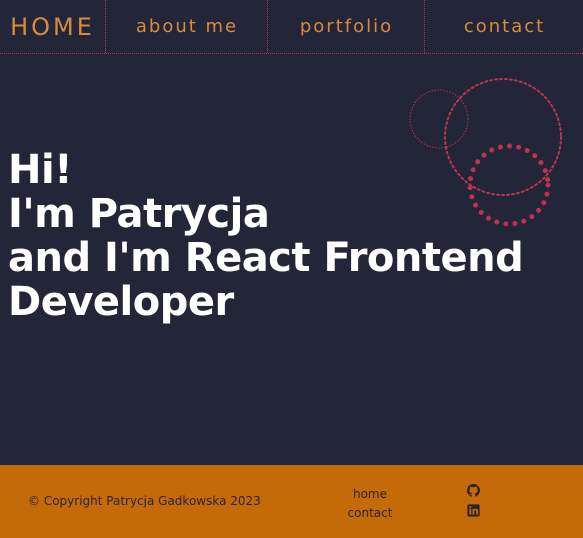 The height and width of the screenshot is (538, 583). Describe the element at coordinates (40, 170) in the screenshot. I see `hero-line-greeting: Hi!` at that location.